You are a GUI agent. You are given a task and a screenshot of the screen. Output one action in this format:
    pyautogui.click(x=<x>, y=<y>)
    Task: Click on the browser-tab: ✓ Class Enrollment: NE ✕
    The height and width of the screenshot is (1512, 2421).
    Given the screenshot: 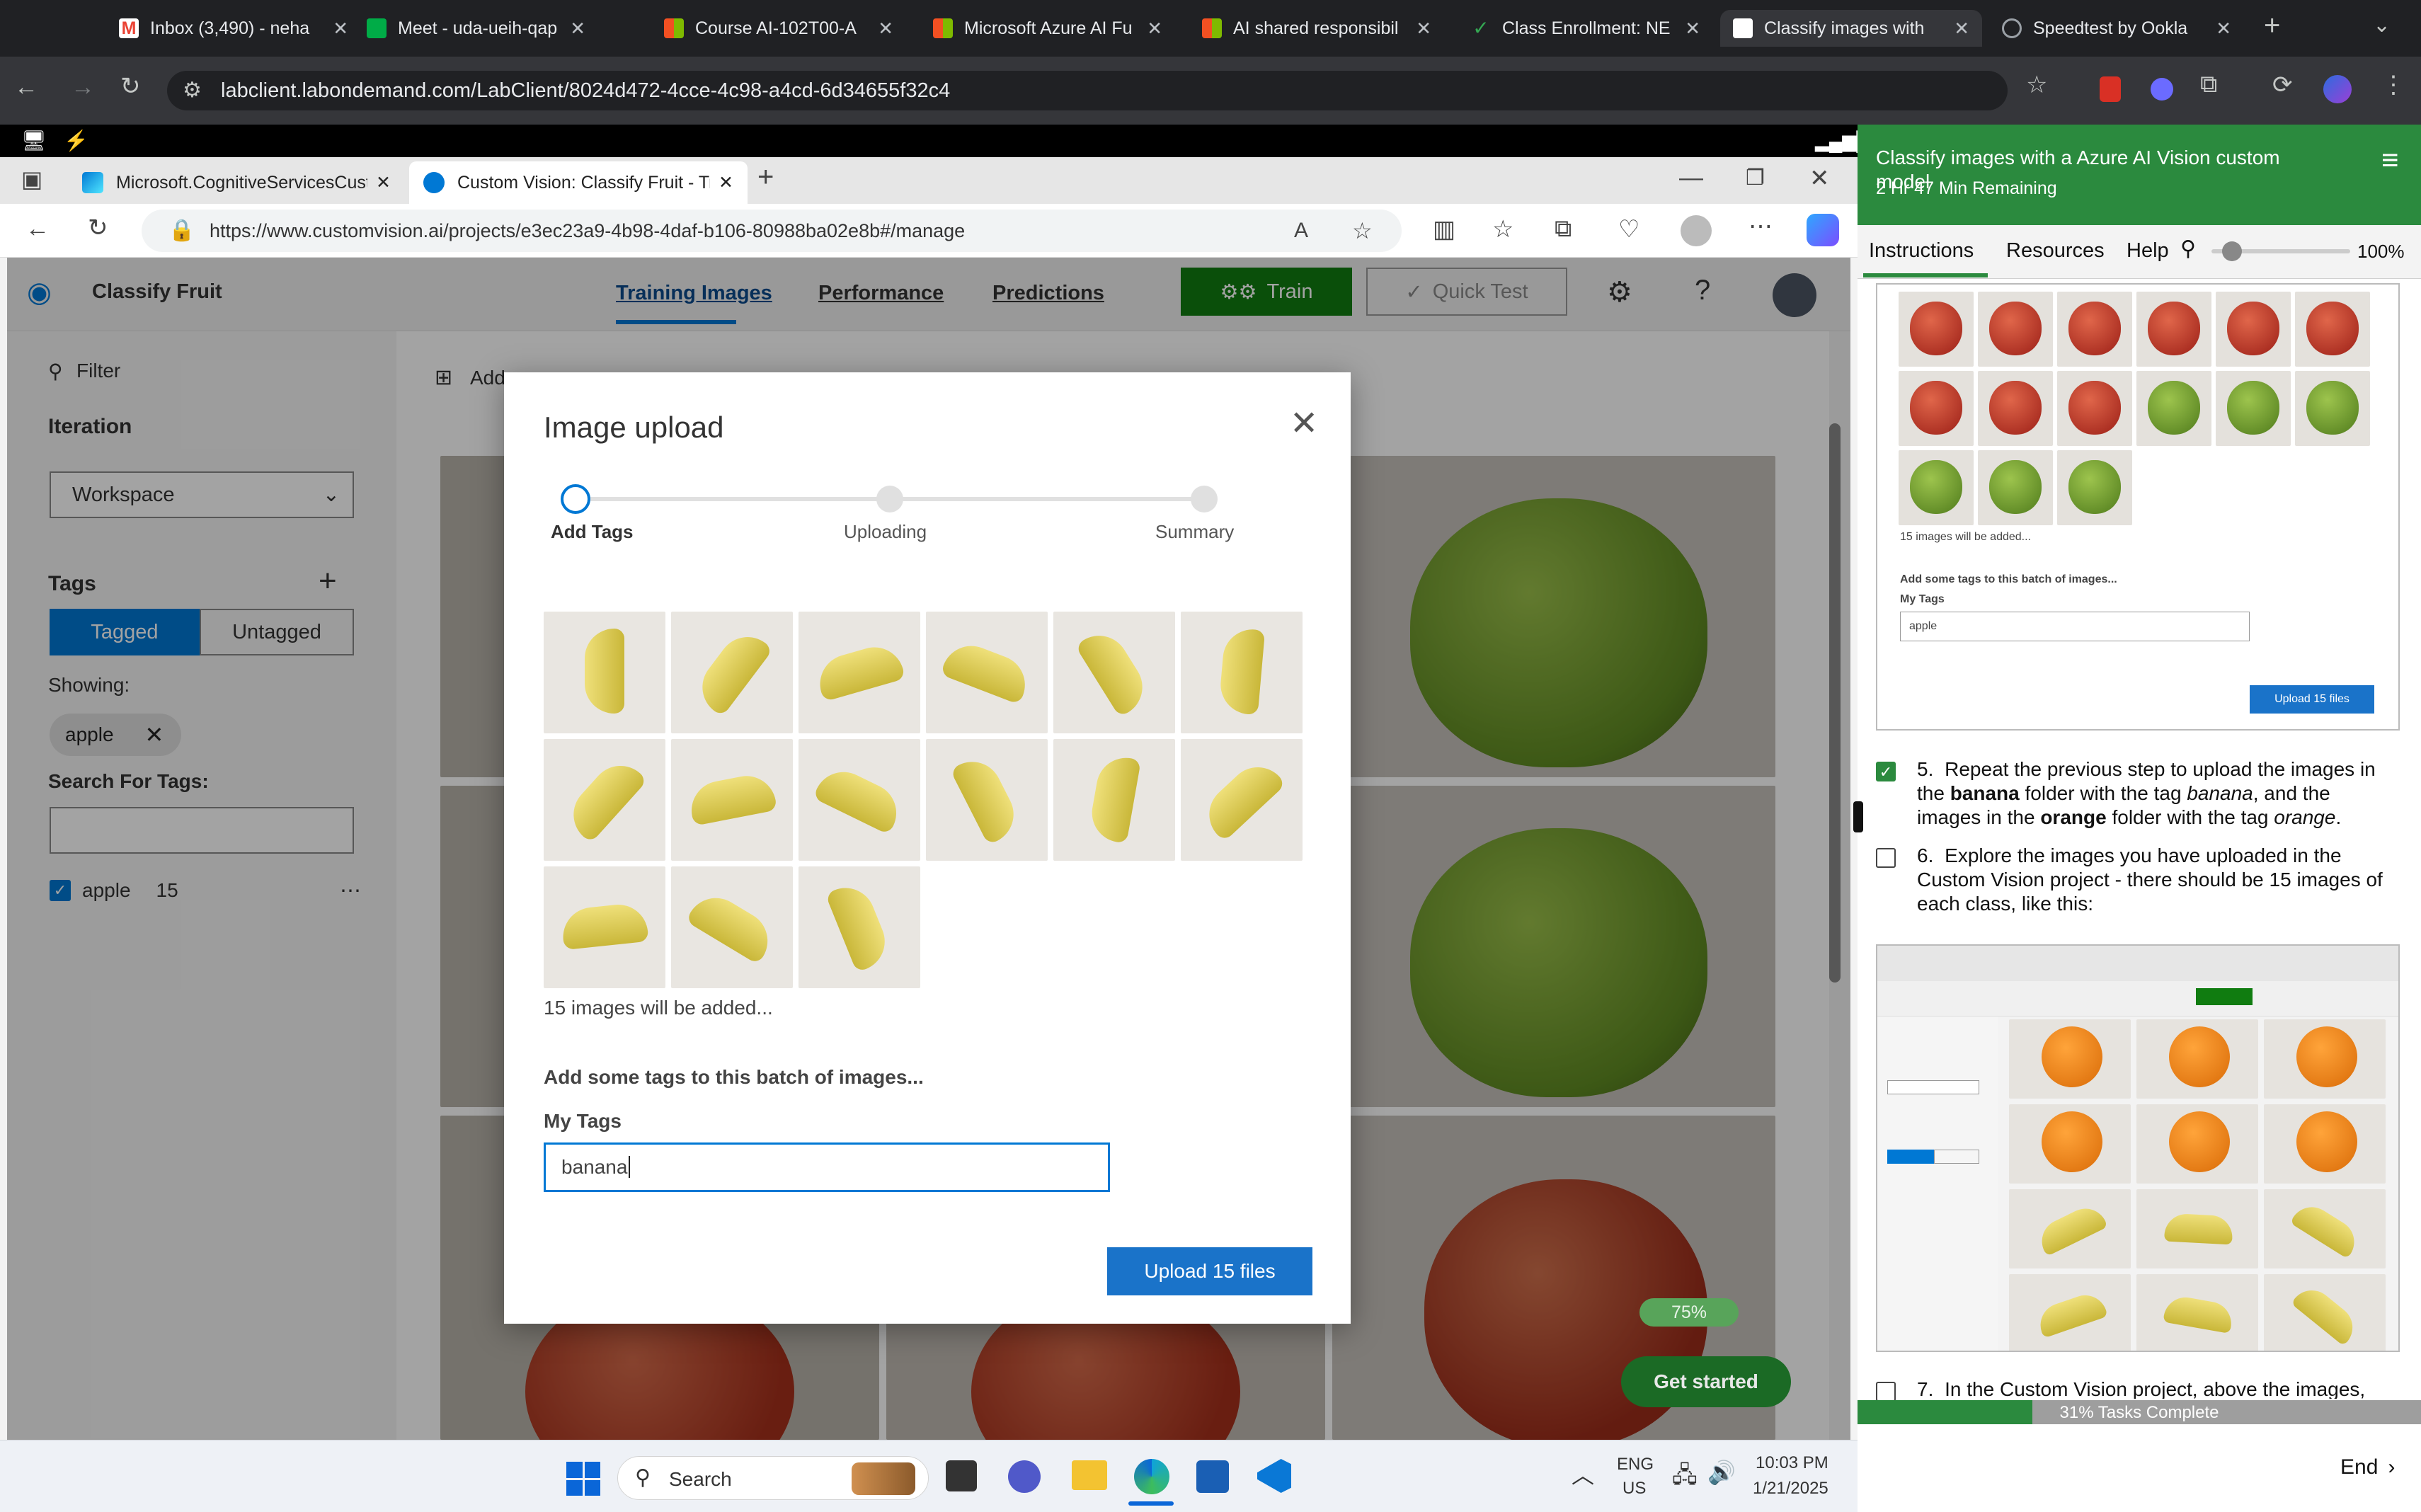 What is the action you would take?
    pyautogui.click(x=1585, y=28)
    